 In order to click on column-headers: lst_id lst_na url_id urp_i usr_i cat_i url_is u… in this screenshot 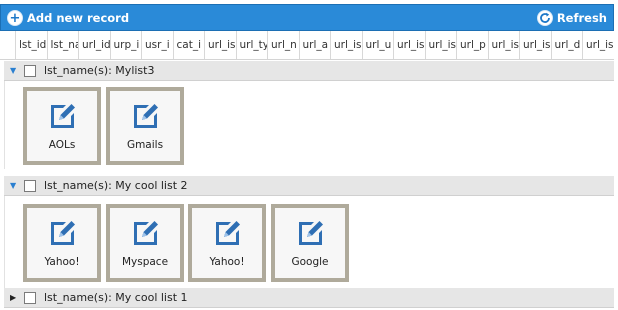, I will do `click(315, 45)`.